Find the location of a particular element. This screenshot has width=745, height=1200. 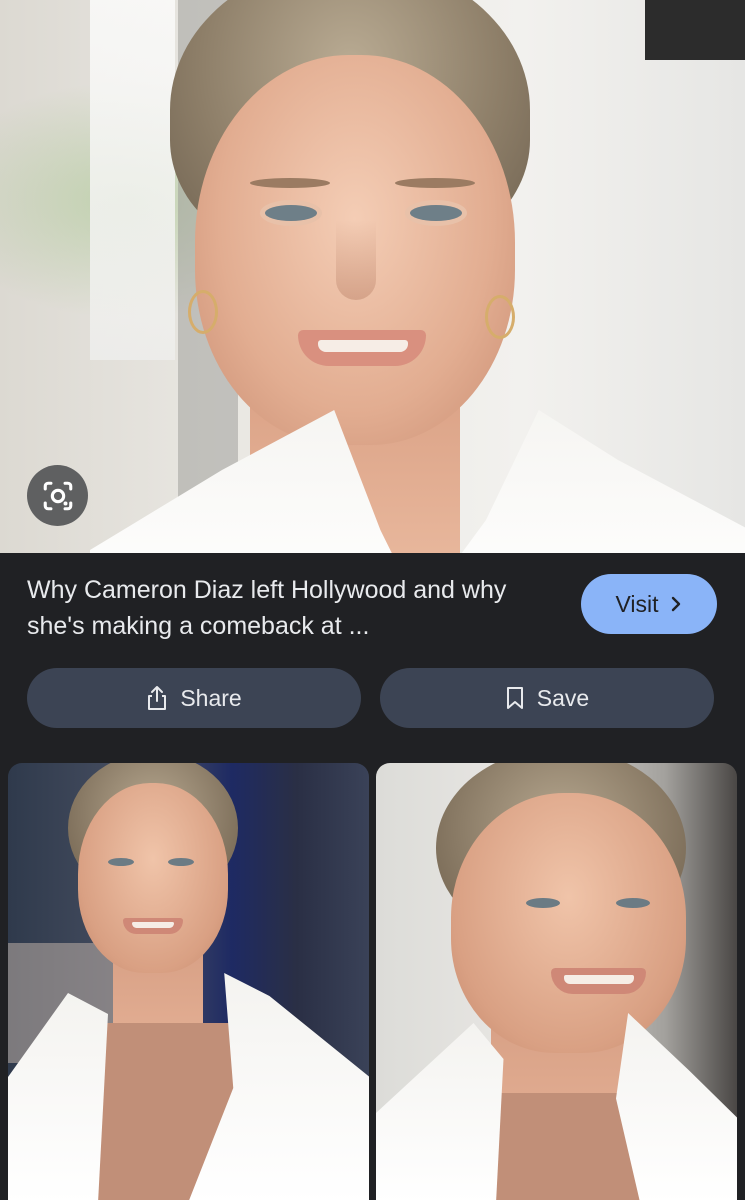

bookmark-icon is located at coordinates (514, 698).